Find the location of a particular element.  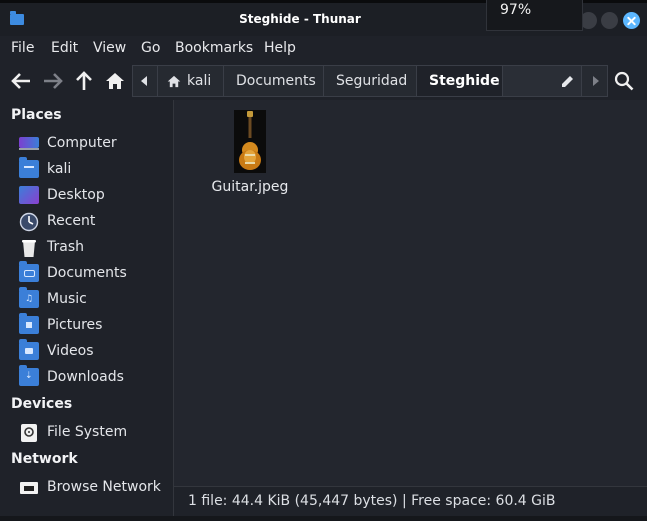

path-segment-label: Steghide is located at coordinates (464, 81).